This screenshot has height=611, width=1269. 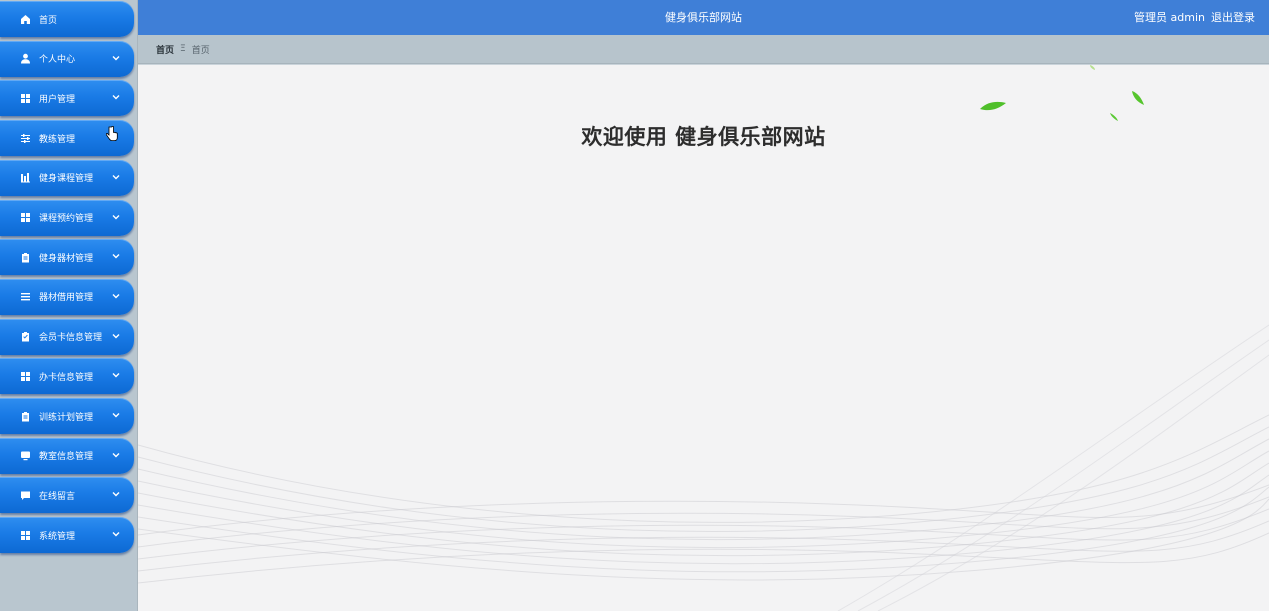 What do you see at coordinates (1233, 17) in the screenshot?
I see `logout-link: 退出登录` at bounding box center [1233, 17].